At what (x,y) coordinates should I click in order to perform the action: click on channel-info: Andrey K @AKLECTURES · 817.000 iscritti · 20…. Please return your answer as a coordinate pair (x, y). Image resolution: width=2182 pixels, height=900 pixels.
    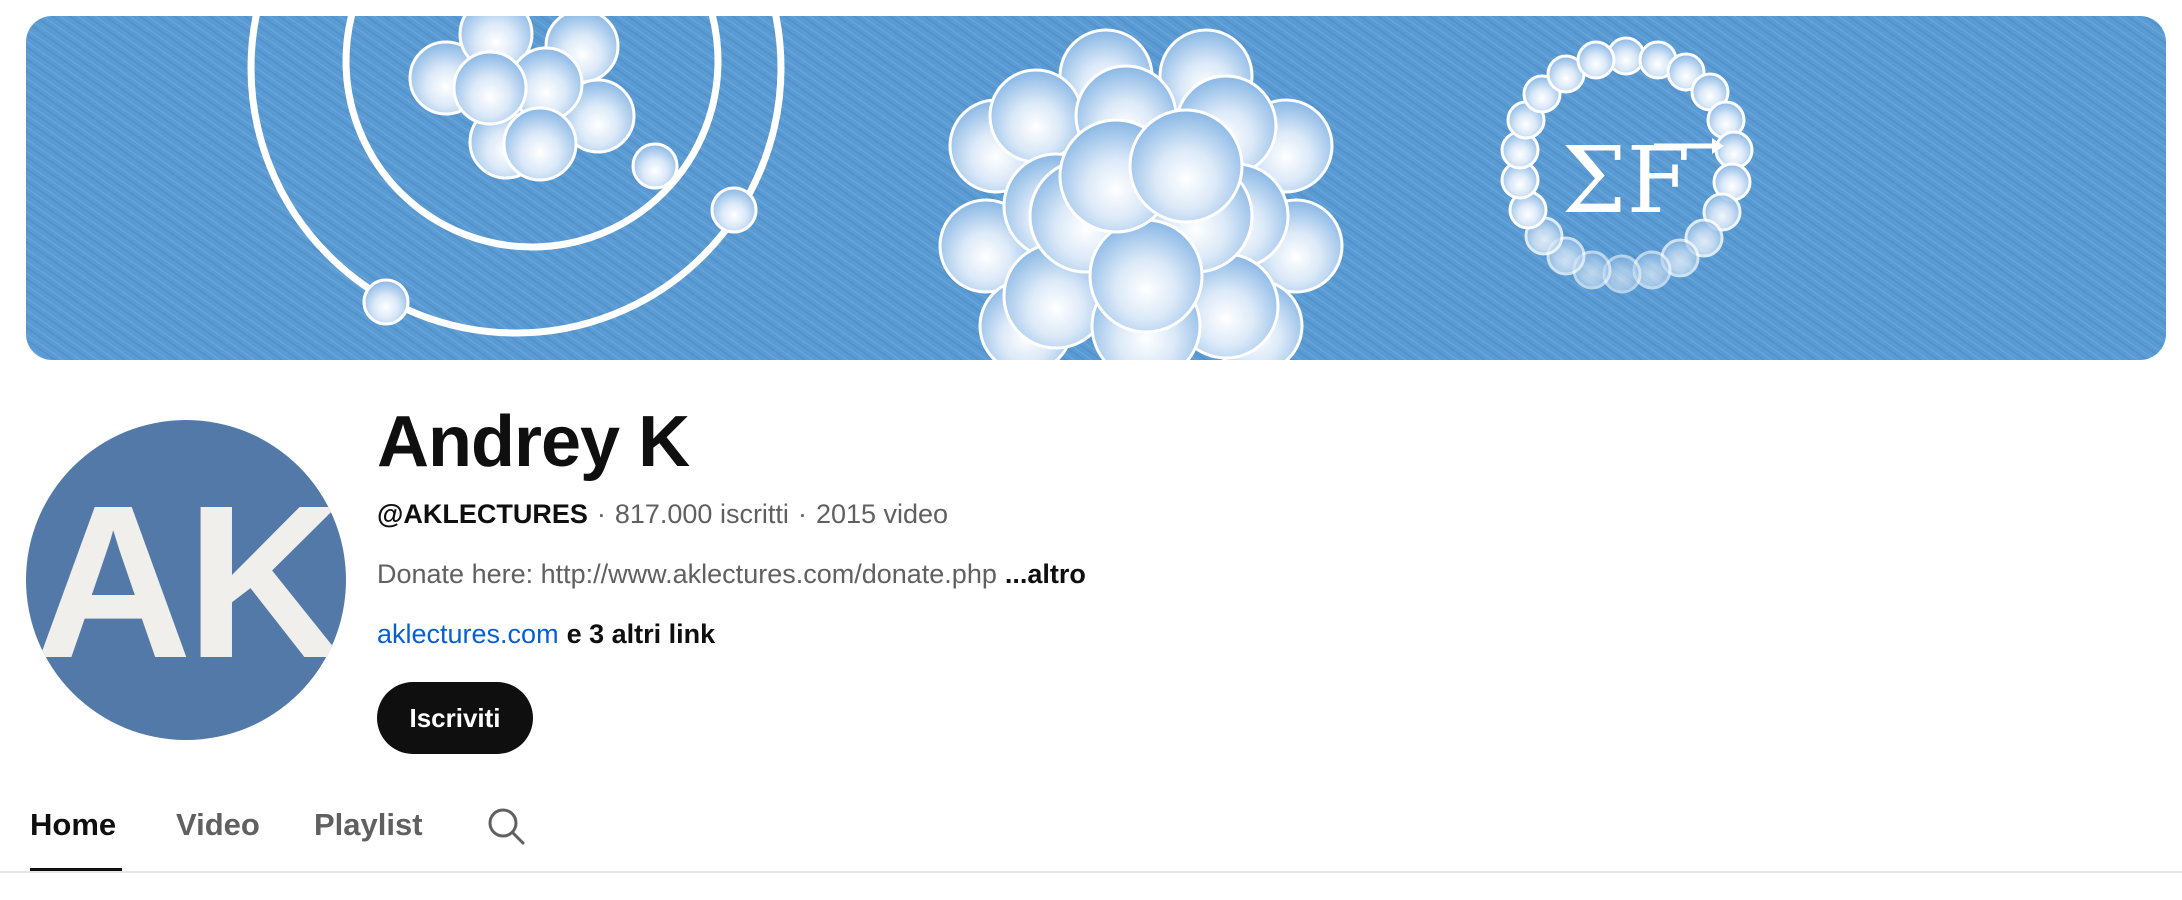
    Looking at the image, I should click on (731, 577).